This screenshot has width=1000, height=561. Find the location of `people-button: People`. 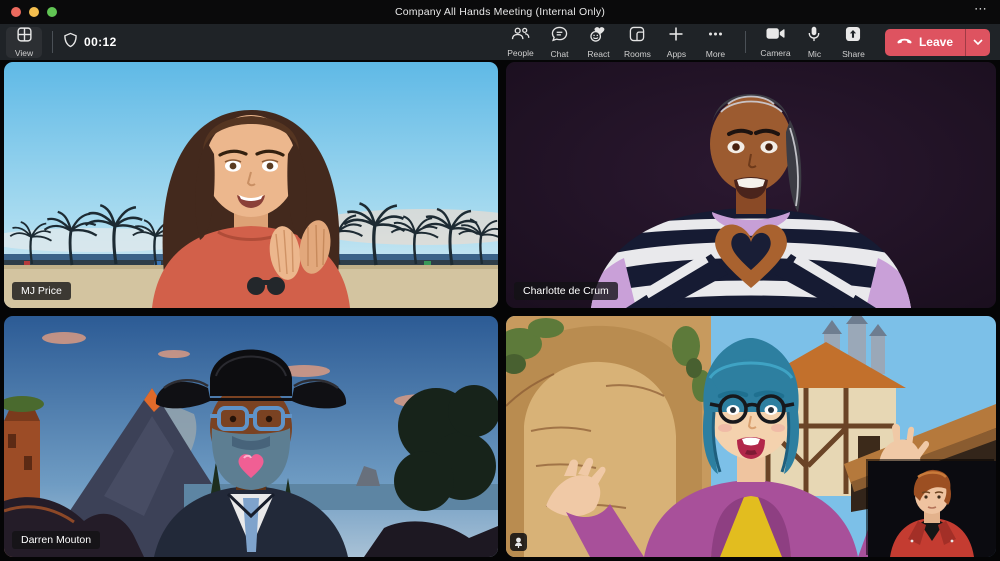

people-button: People is located at coordinates (520, 42).